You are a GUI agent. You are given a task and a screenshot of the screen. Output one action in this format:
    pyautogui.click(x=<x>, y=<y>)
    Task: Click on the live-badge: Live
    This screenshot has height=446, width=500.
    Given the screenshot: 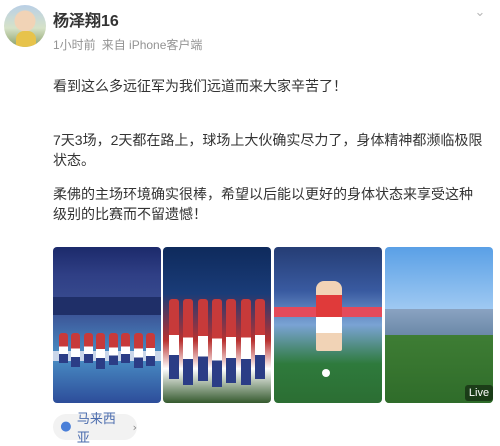 What is the action you would take?
    pyautogui.click(x=479, y=393)
    